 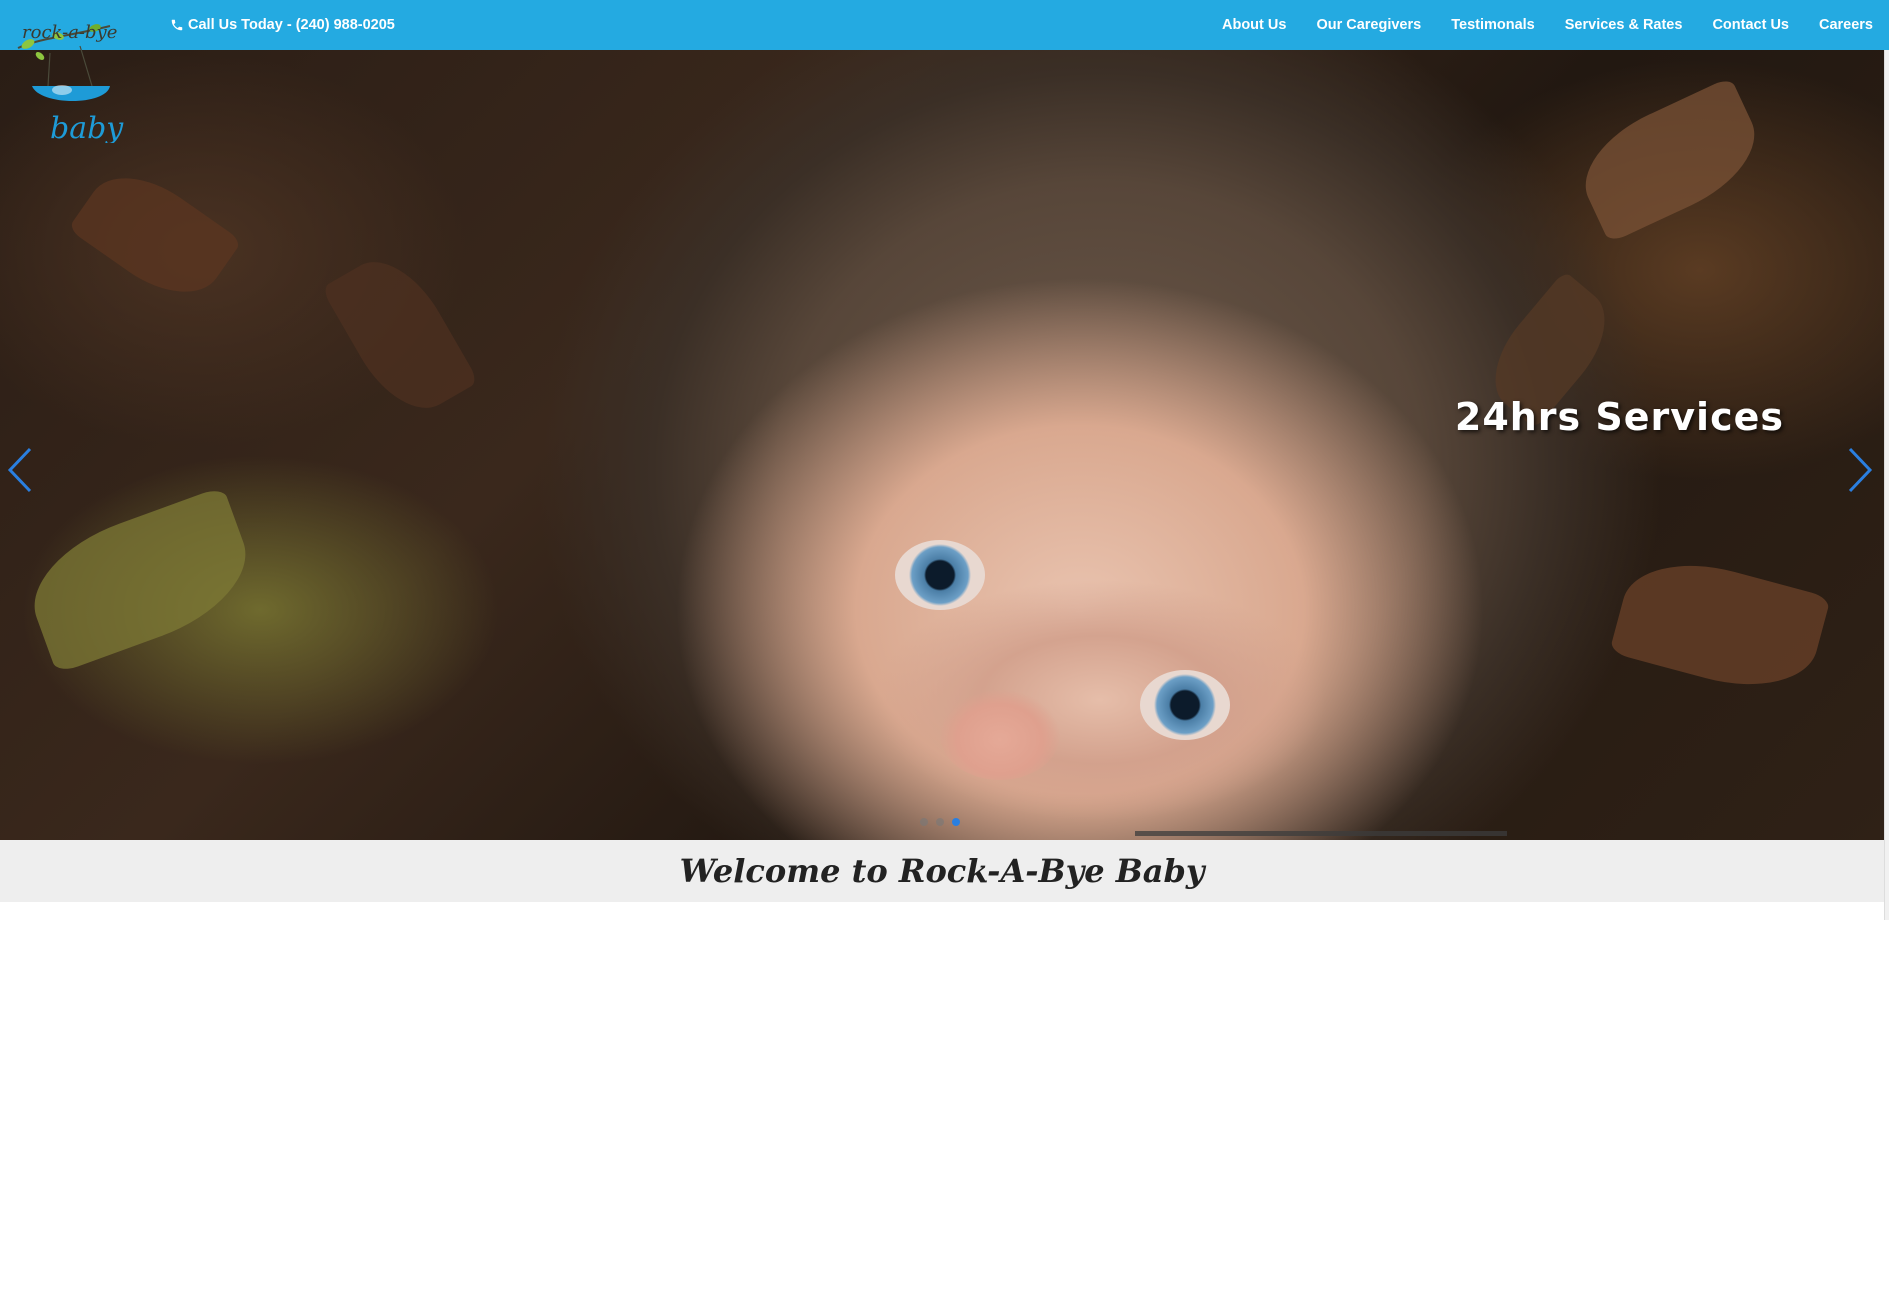 I want to click on phone-link: Call Us Today - (240) 988-0205, so click(x=282, y=25).